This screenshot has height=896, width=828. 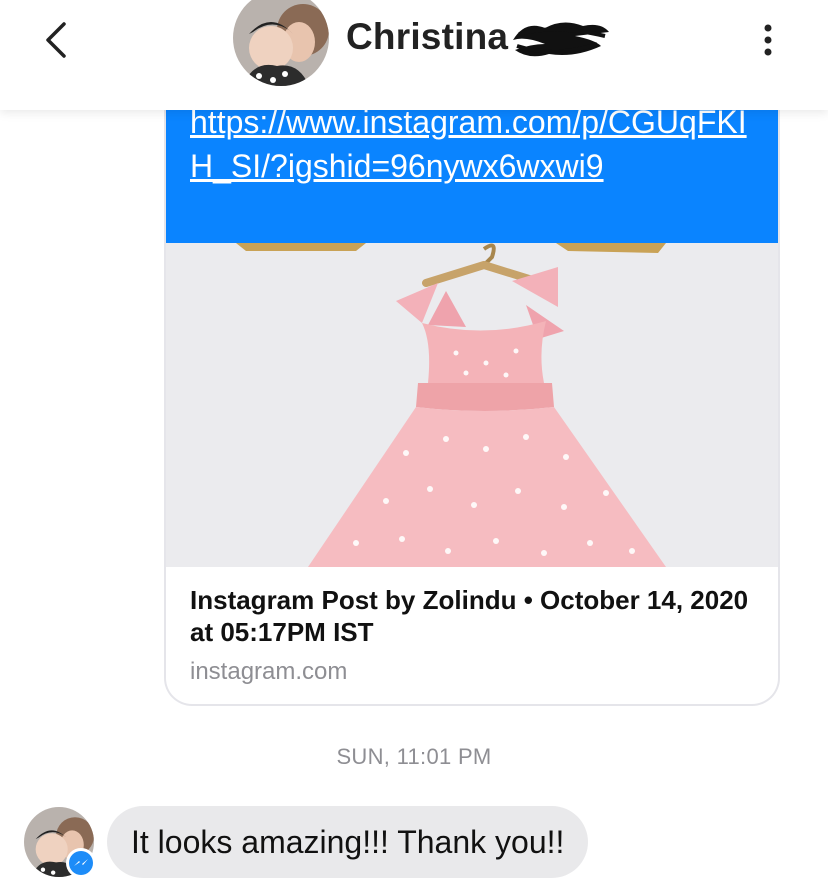 I want to click on preview-domain: instagram.com, so click(x=269, y=671).